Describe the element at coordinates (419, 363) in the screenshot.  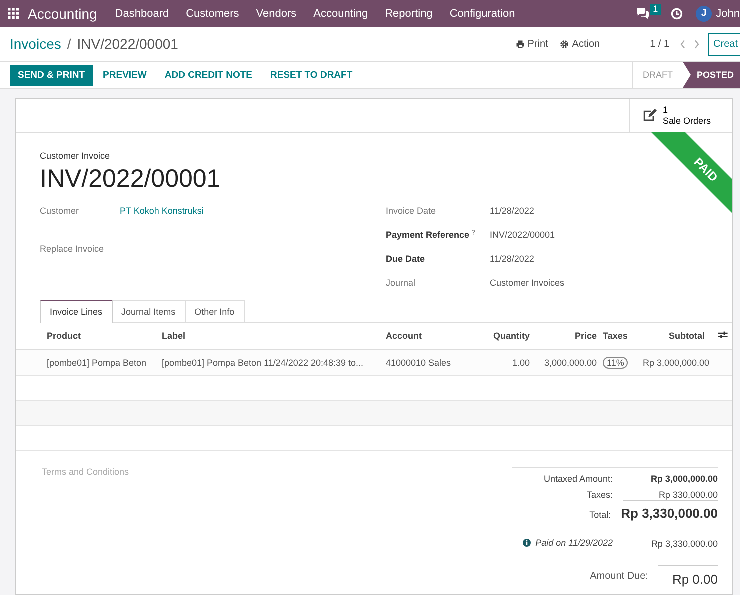
I see `table-cell: 41000010 Sales` at that location.